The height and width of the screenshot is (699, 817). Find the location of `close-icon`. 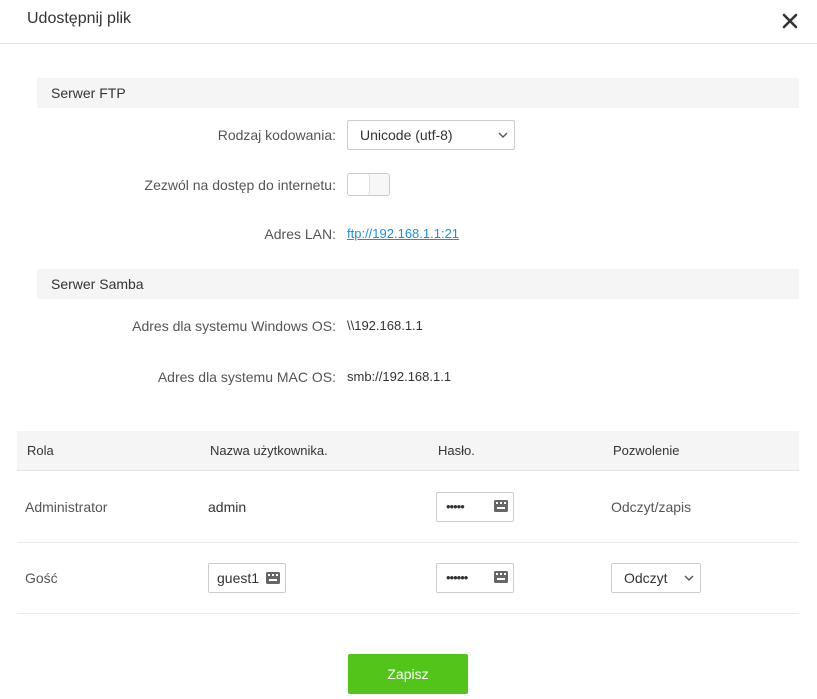

close-icon is located at coordinates (790, 21).